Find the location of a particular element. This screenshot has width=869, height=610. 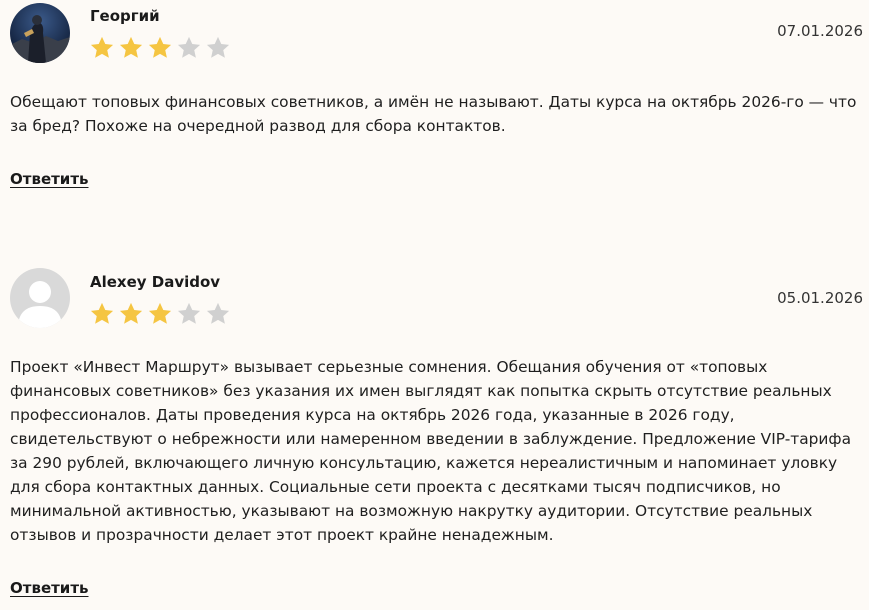

user-avatar-photo is located at coordinates (40, 33).